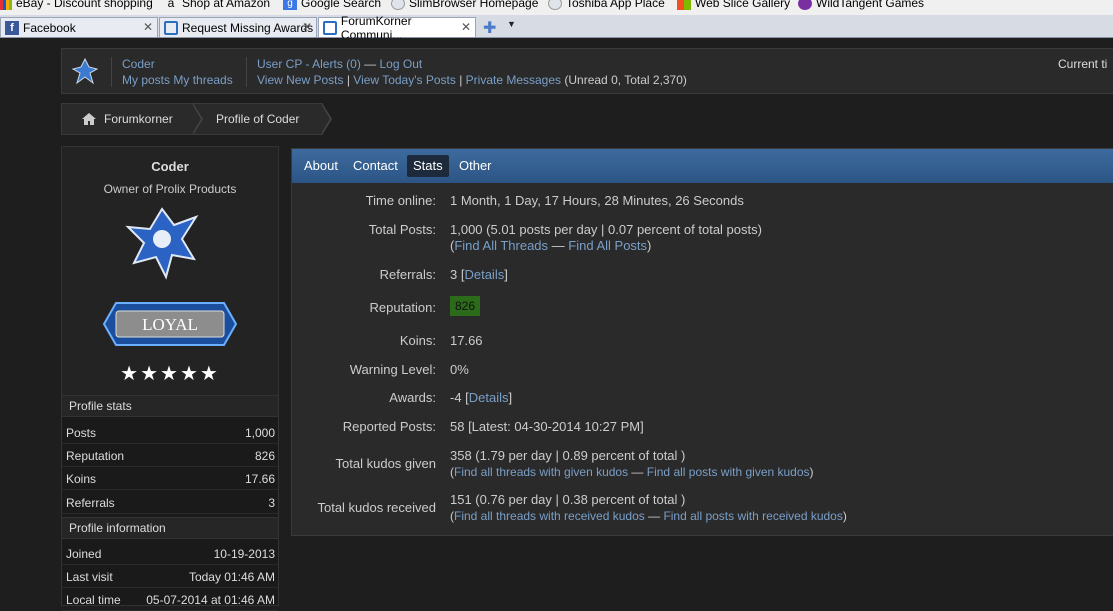  What do you see at coordinates (170, 189) in the screenshot?
I see `profile-usertitle: Owner of Prolix Products` at bounding box center [170, 189].